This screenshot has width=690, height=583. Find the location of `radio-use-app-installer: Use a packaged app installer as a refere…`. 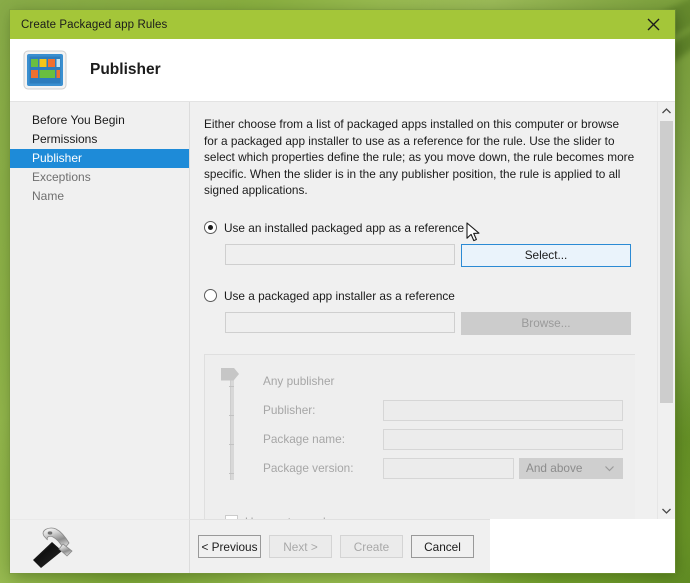

radio-use-app-installer: Use a packaged app installer as a refere… is located at coordinates (423, 296).